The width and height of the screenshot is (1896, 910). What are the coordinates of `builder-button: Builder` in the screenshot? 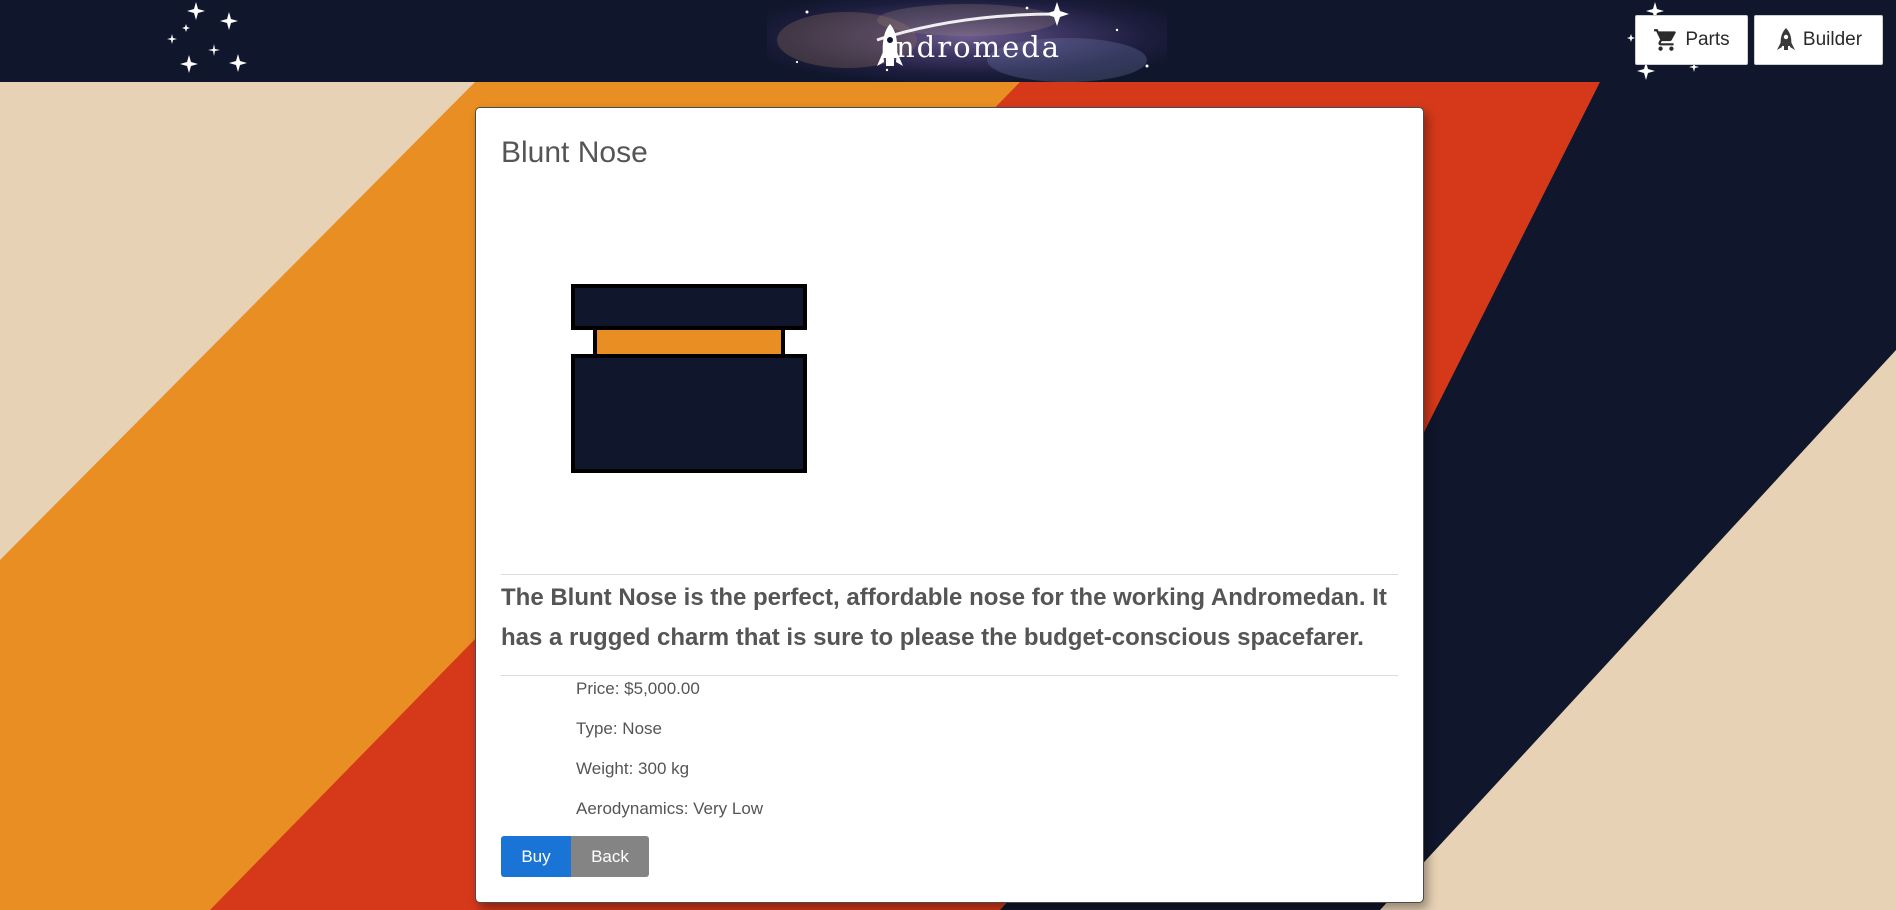 It's located at (1818, 40).